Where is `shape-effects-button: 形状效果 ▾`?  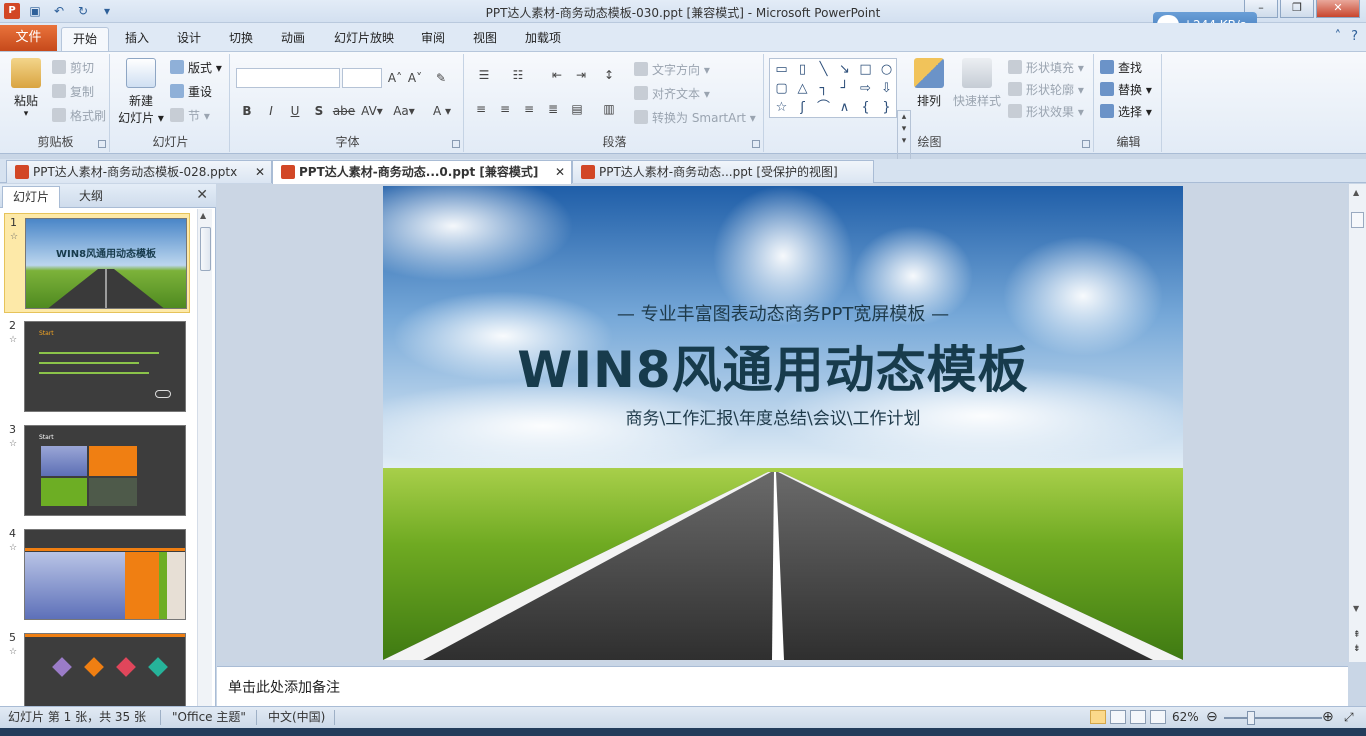
shape-effects-button: 形状效果 ▾ is located at coordinates (1046, 112).